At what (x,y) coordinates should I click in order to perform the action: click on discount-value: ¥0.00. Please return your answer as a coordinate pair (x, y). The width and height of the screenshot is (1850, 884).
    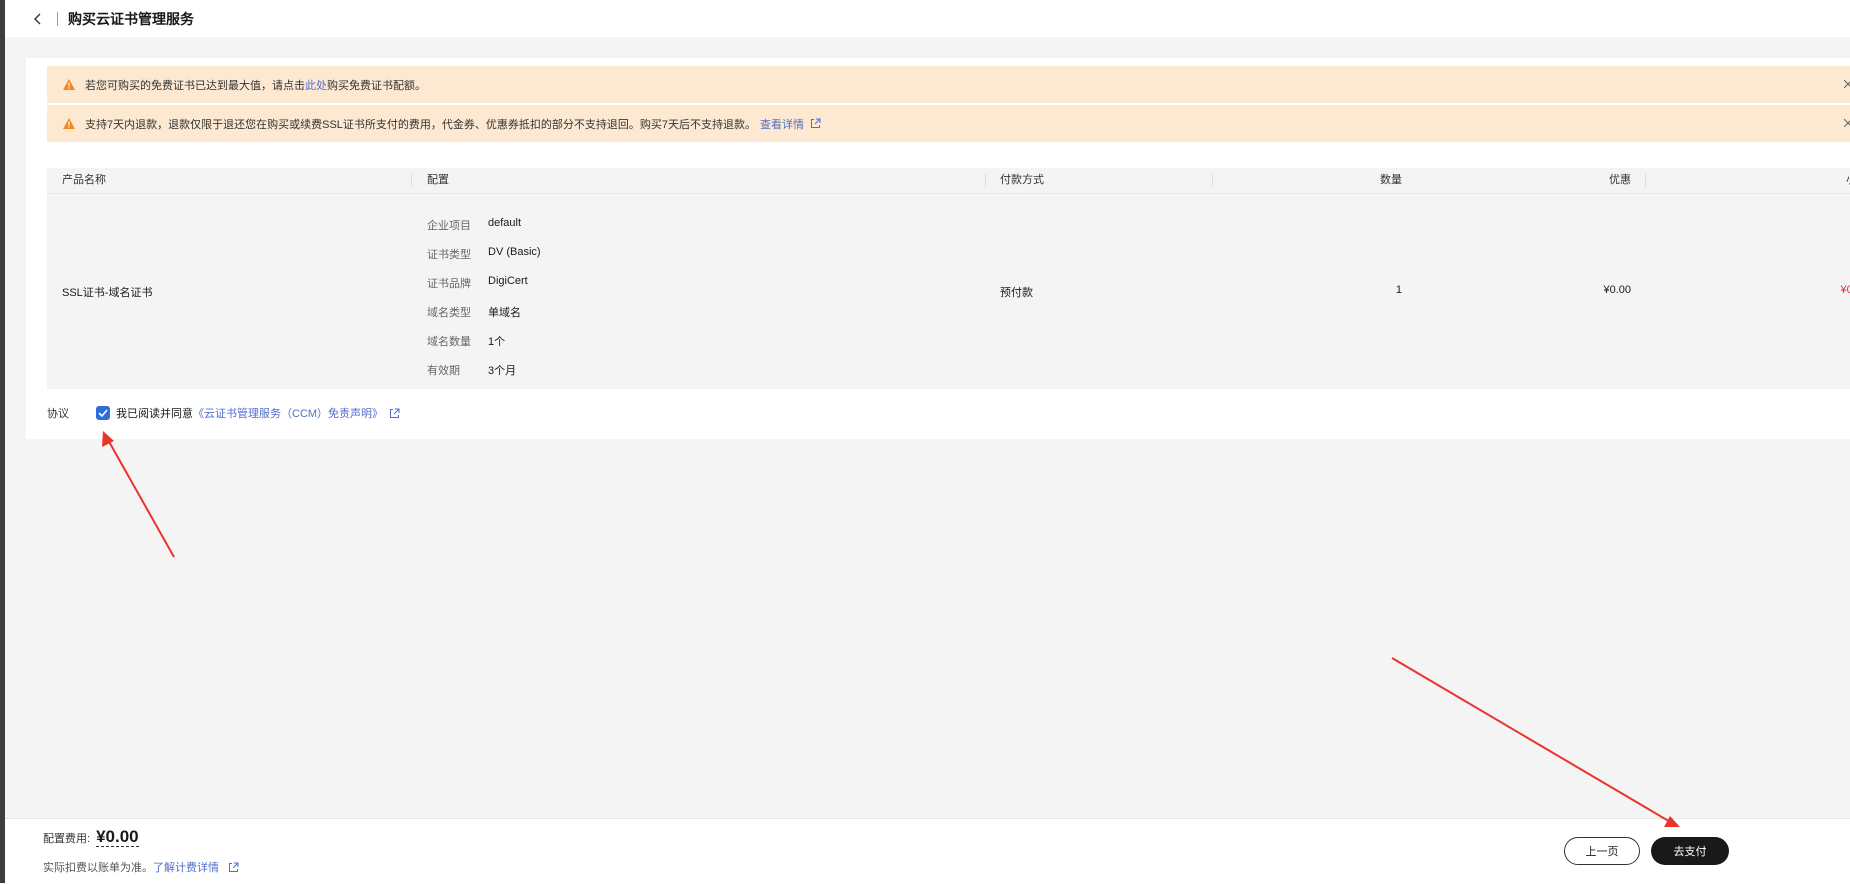
    Looking at the image, I should click on (1617, 290).